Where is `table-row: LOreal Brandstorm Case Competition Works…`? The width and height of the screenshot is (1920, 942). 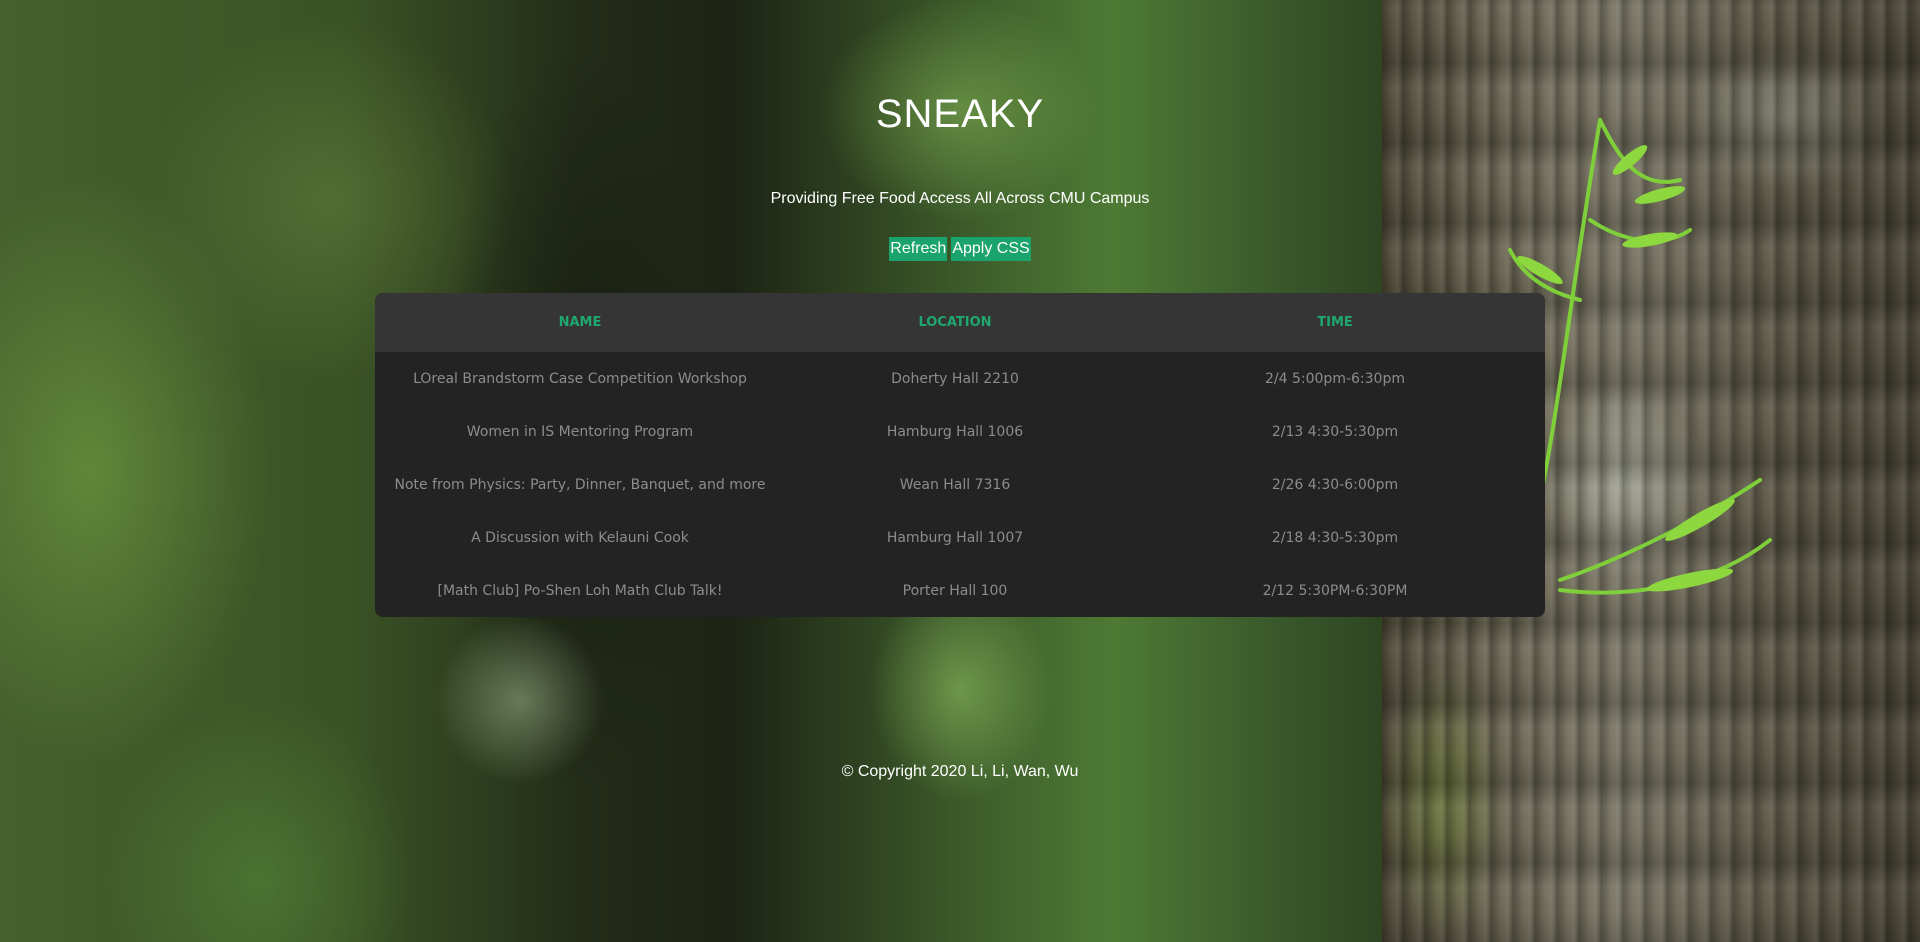 table-row: LOreal Brandstorm Case Competition Works… is located at coordinates (960, 378).